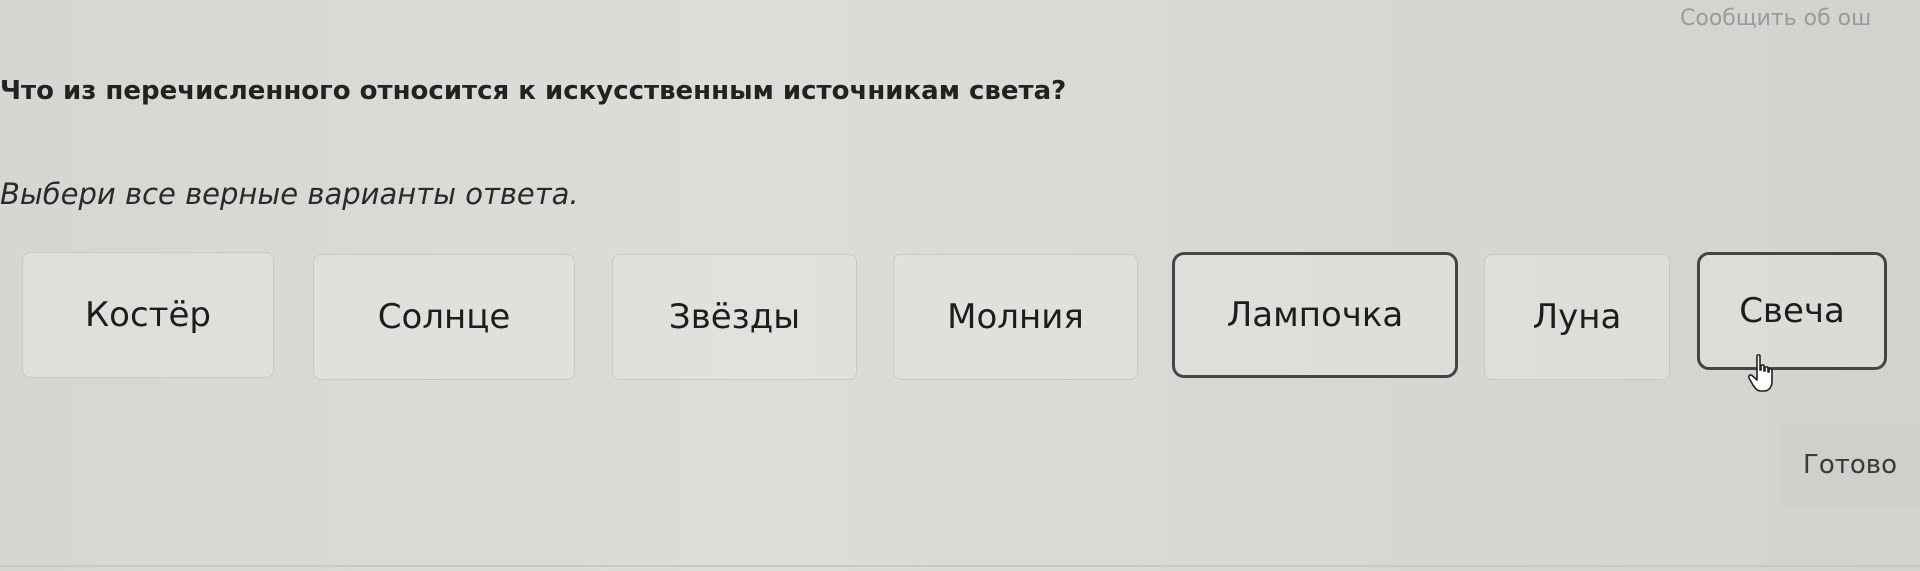 The image size is (1920, 571). Describe the element at coordinates (289, 194) in the screenshot. I see `instruction-text: Выбери все верные варианты ответа.` at that location.